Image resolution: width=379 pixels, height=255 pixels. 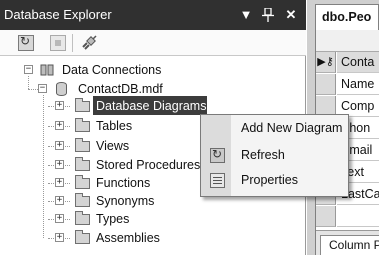 I want to click on explorer-title: Database Explorer, so click(x=58, y=14).